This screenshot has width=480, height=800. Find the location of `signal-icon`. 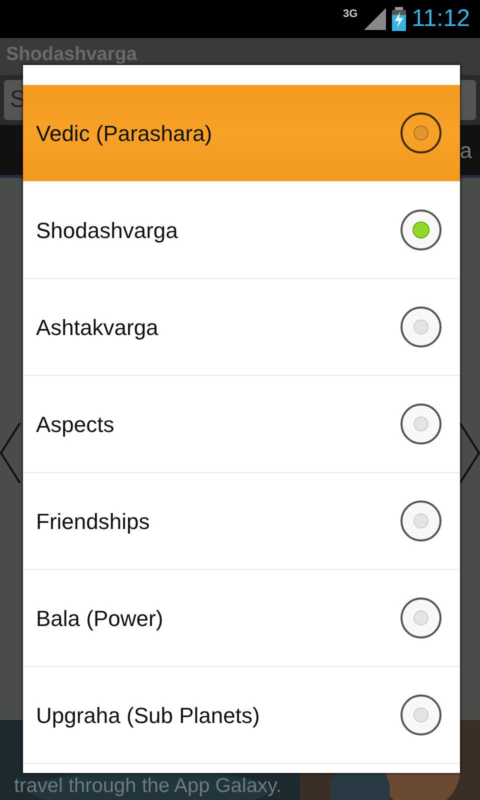

signal-icon is located at coordinates (375, 19).